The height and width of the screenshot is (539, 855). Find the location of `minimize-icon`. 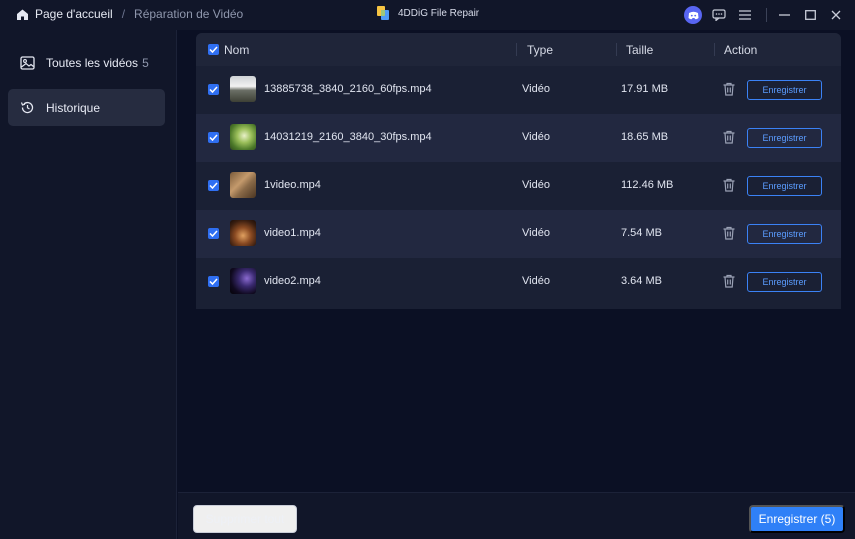

minimize-icon is located at coordinates (784, 15).